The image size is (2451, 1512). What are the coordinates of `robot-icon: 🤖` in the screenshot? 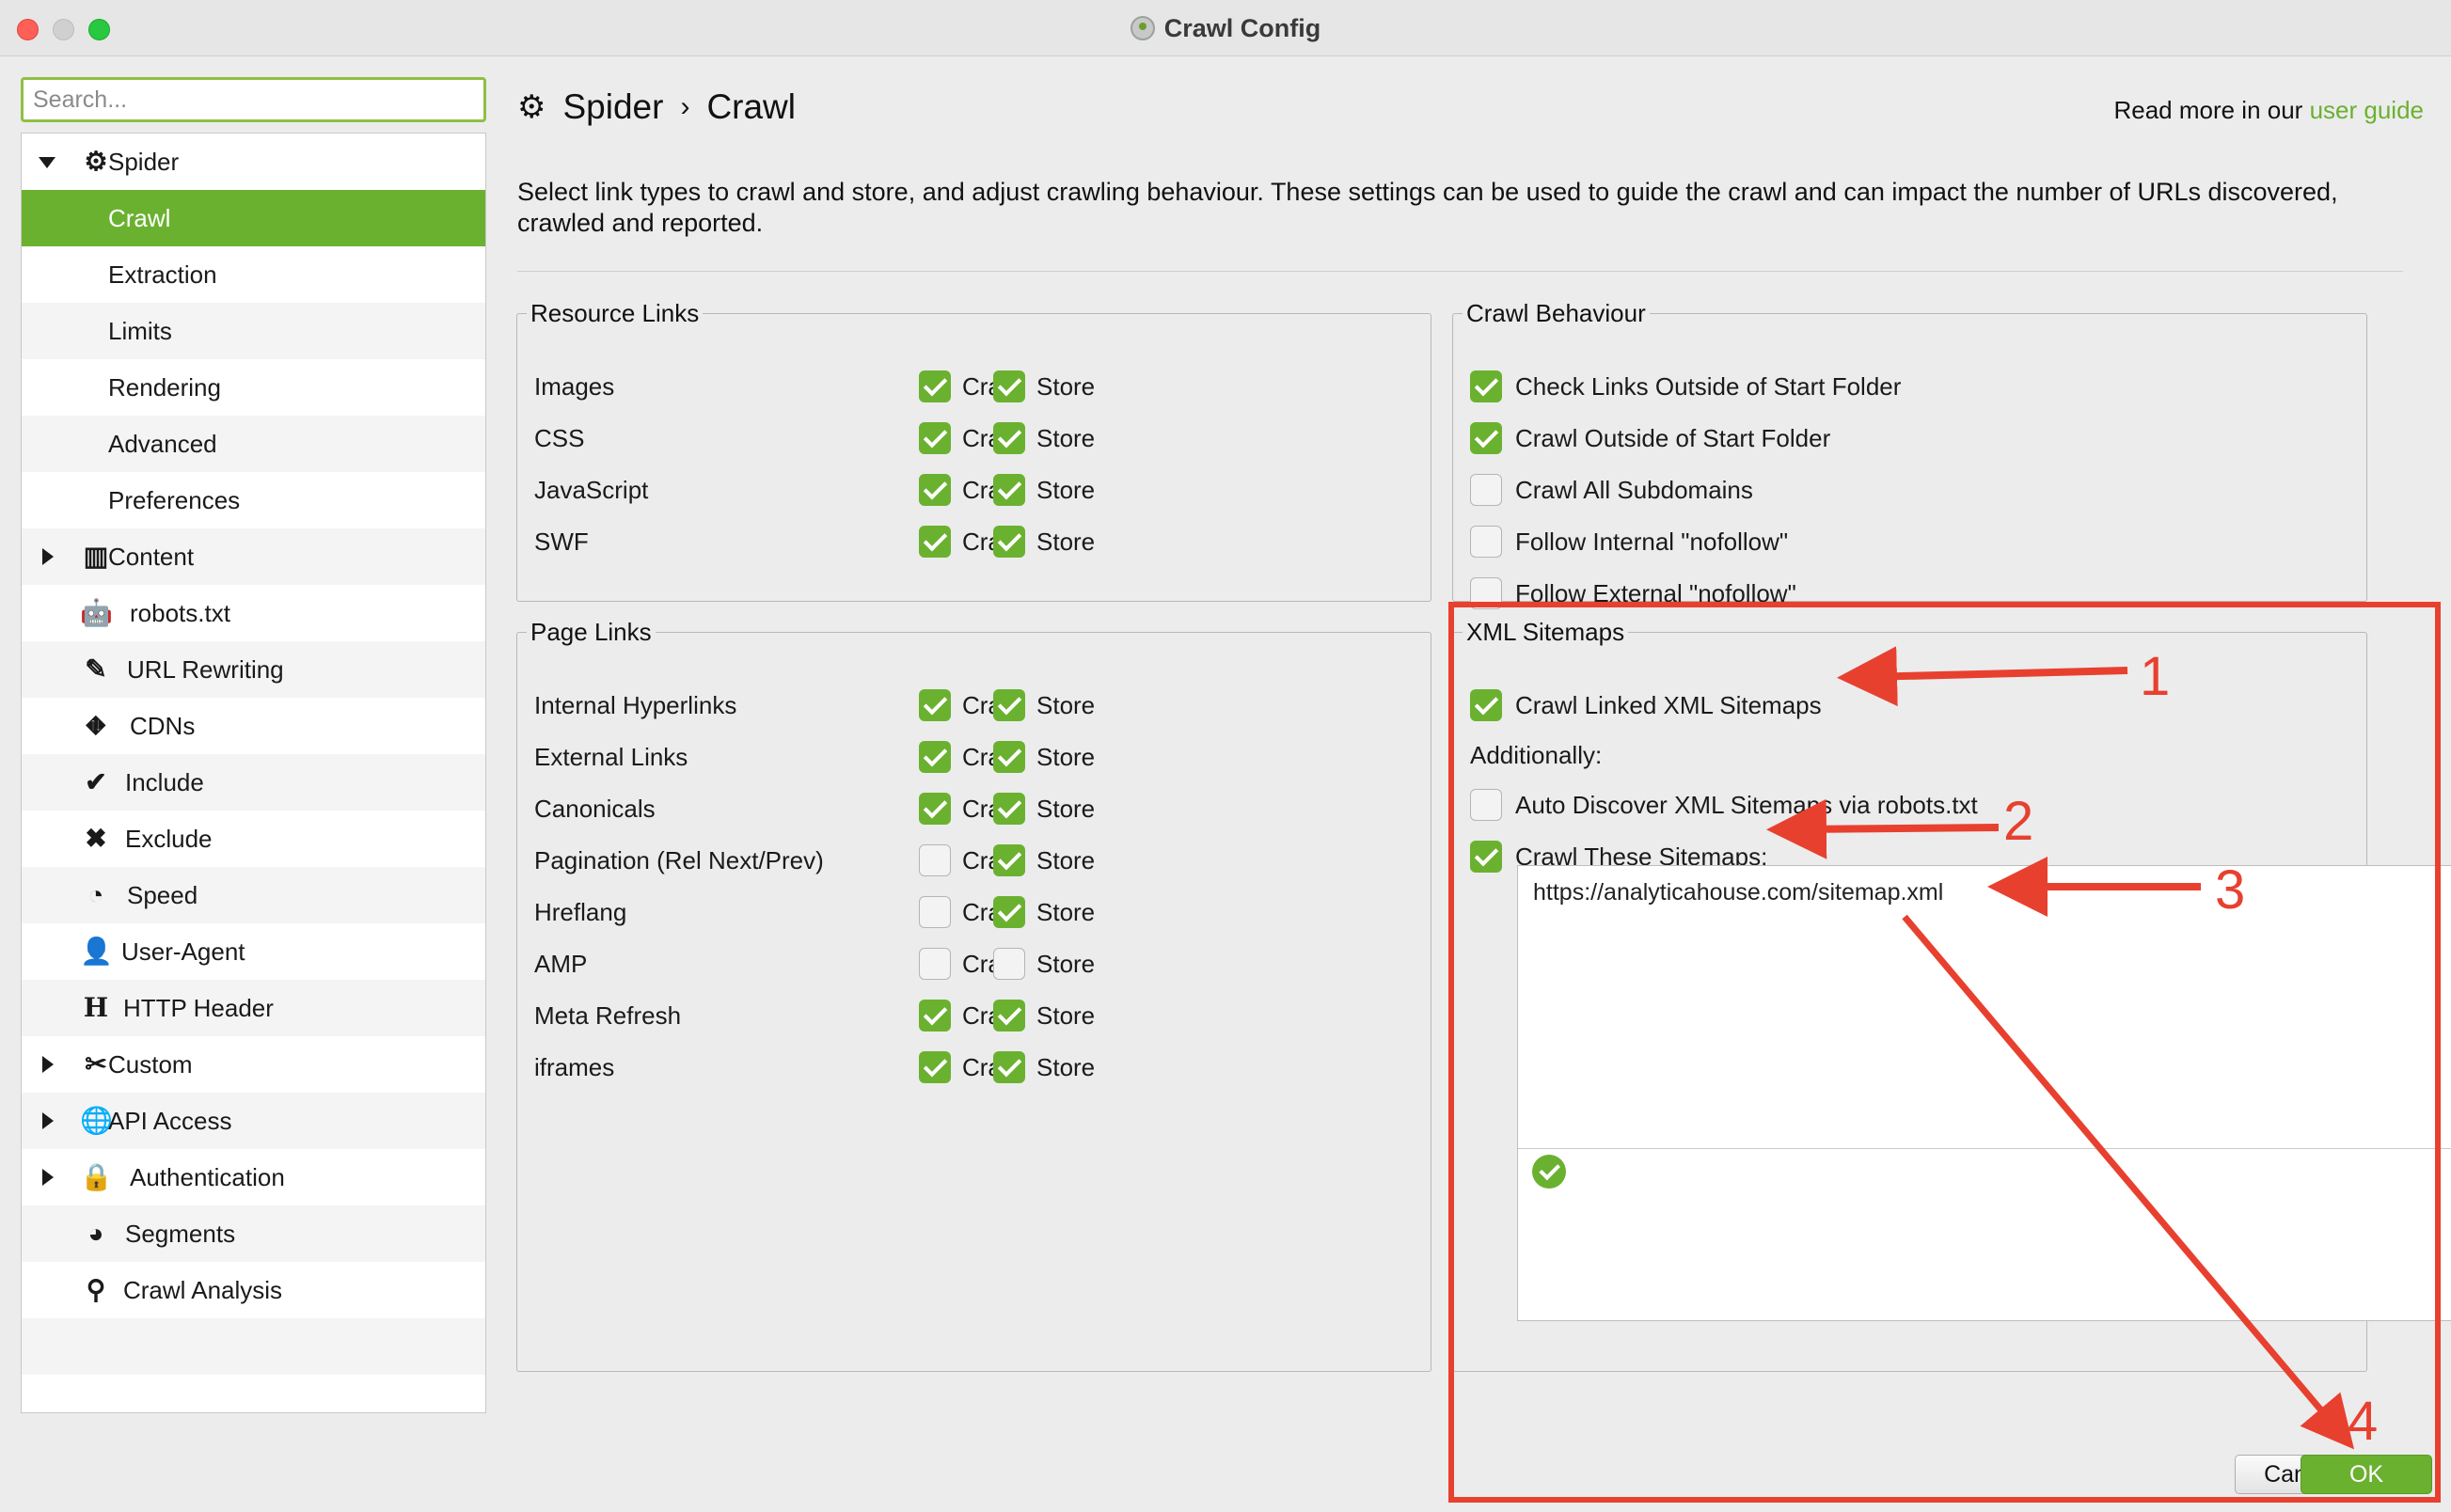 It's located at (96, 612).